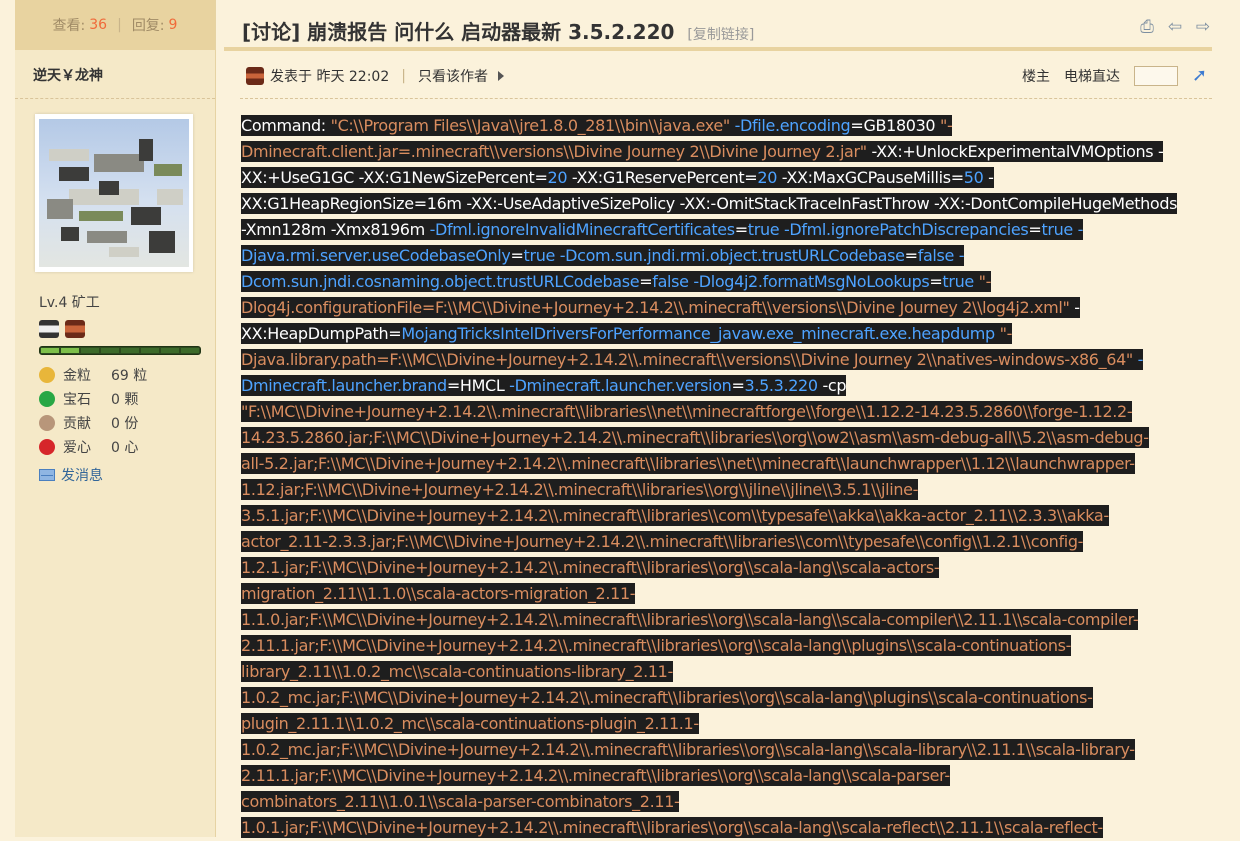 This screenshot has width=1240, height=841. What do you see at coordinates (1203, 27) in the screenshot?
I see `next-thread-icon: ⇨` at bounding box center [1203, 27].